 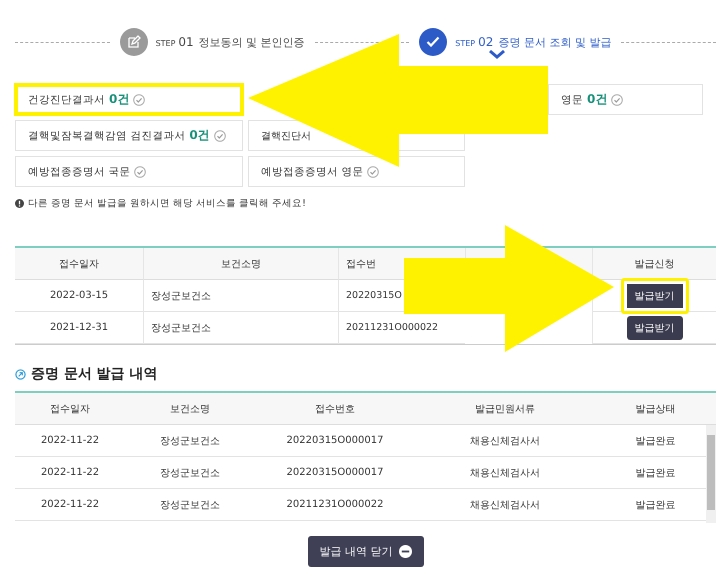 I want to click on document-card: 예방접종증명서 국문, so click(x=129, y=171).